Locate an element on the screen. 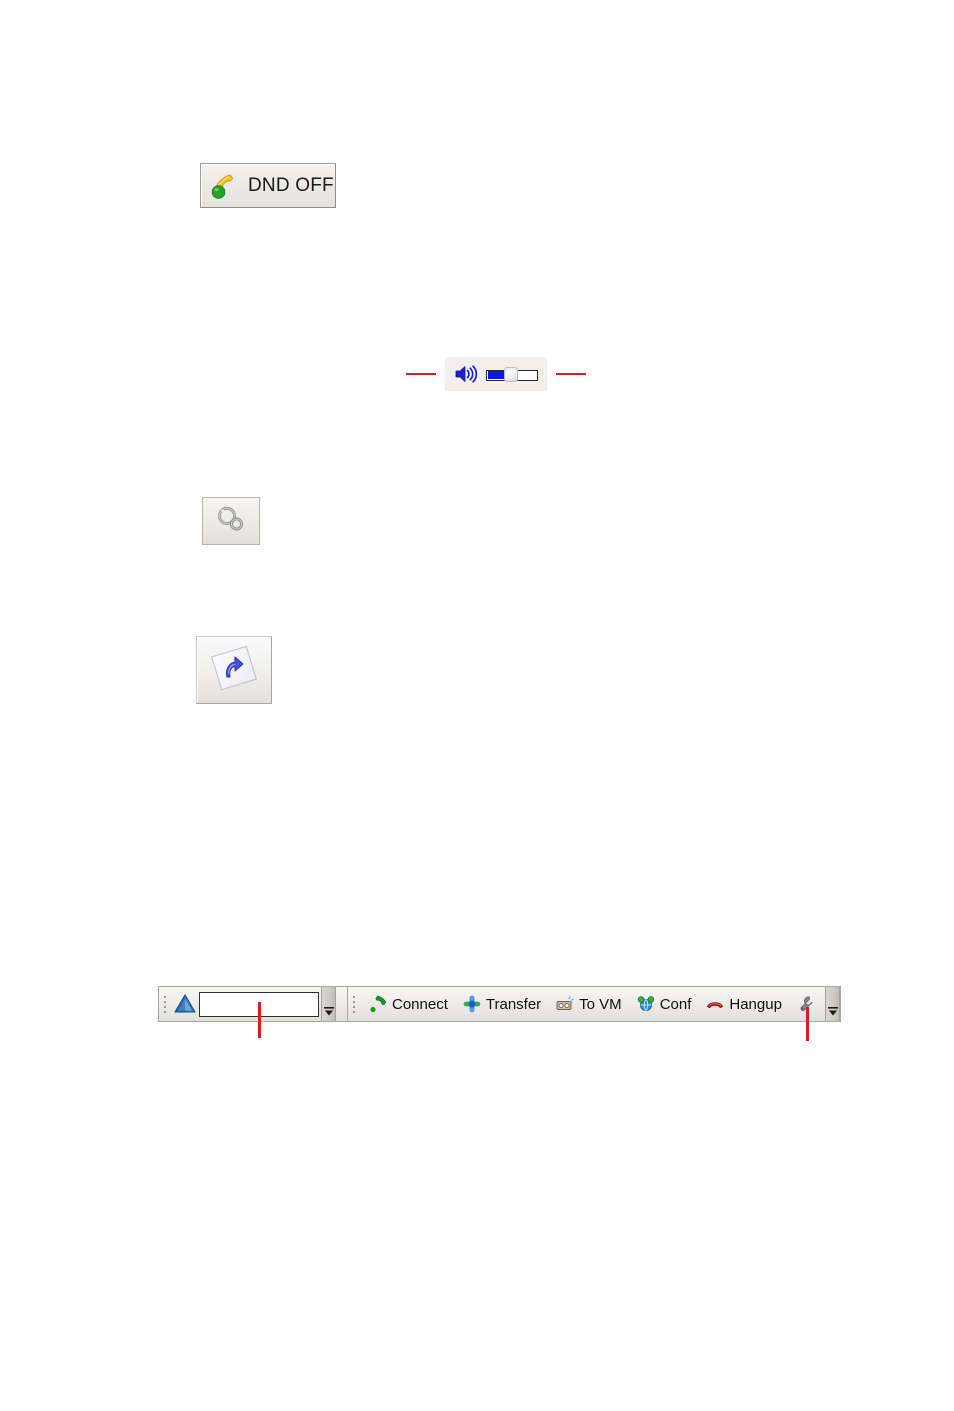  dnd-toggle-button: DND OFF is located at coordinates (268, 185).